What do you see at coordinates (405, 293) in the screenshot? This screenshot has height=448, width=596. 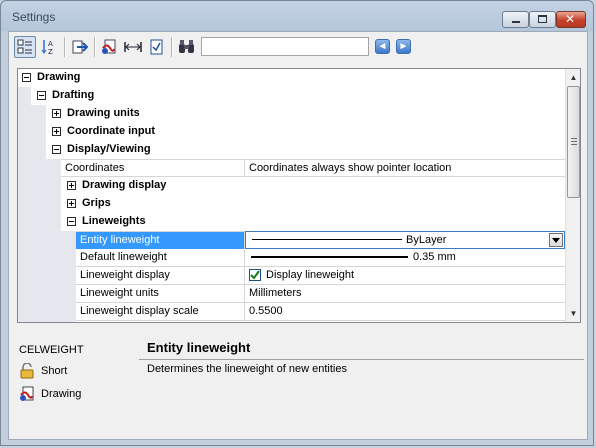 I see `property-value-cell: Millimeters` at bounding box center [405, 293].